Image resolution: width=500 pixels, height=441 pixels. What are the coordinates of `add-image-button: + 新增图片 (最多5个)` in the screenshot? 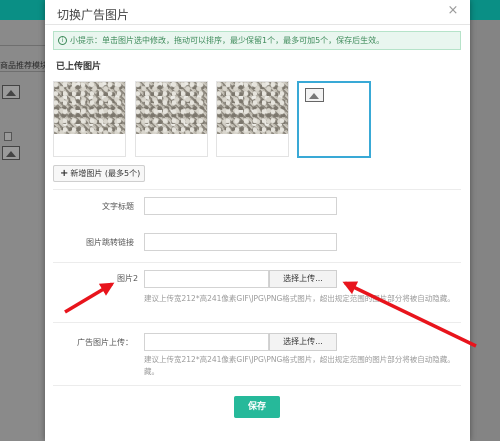 It's located at (99, 173).